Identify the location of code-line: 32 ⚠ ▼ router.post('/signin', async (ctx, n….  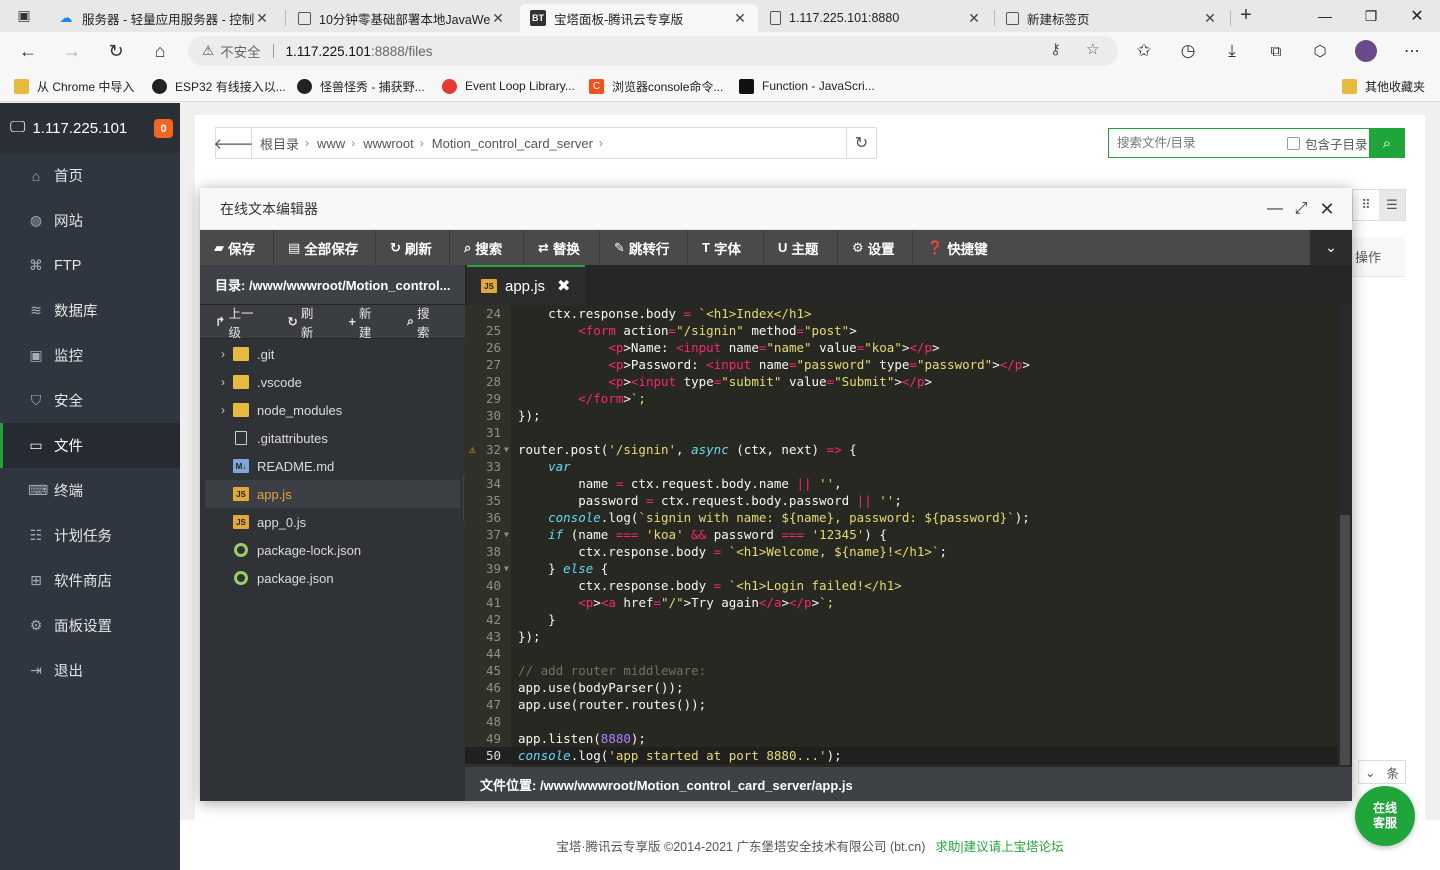
(901, 449).